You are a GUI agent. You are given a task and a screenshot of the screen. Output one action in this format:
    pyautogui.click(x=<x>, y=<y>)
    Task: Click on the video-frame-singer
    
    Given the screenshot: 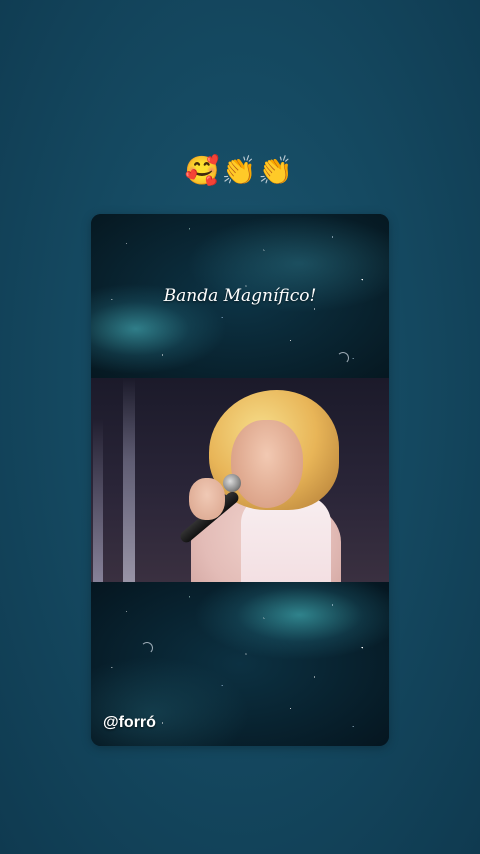 What is the action you would take?
    pyautogui.click(x=240, y=480)
    